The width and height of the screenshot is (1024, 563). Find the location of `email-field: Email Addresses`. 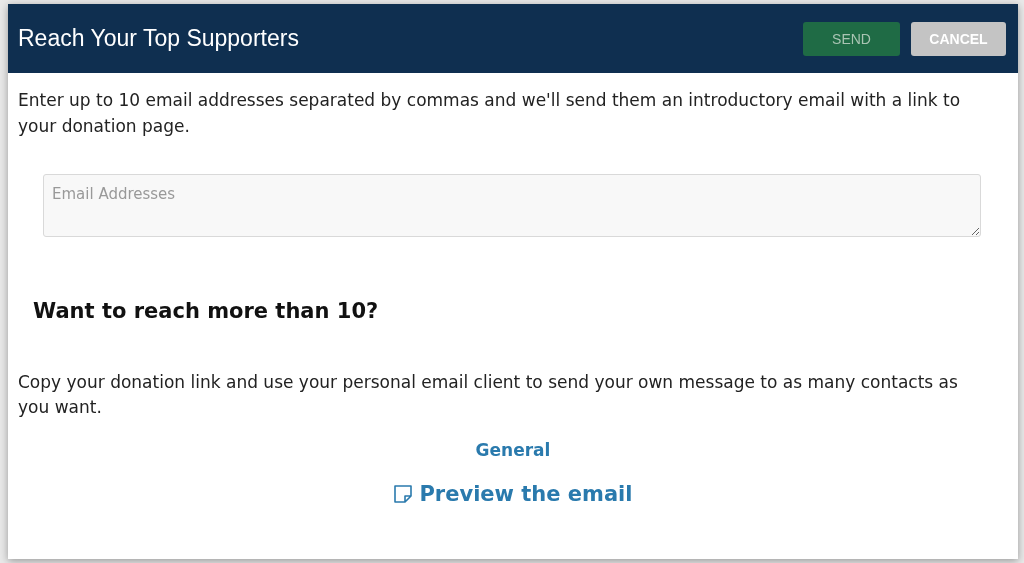

email-field: Email Addresses is located at coordinates (512, 205).